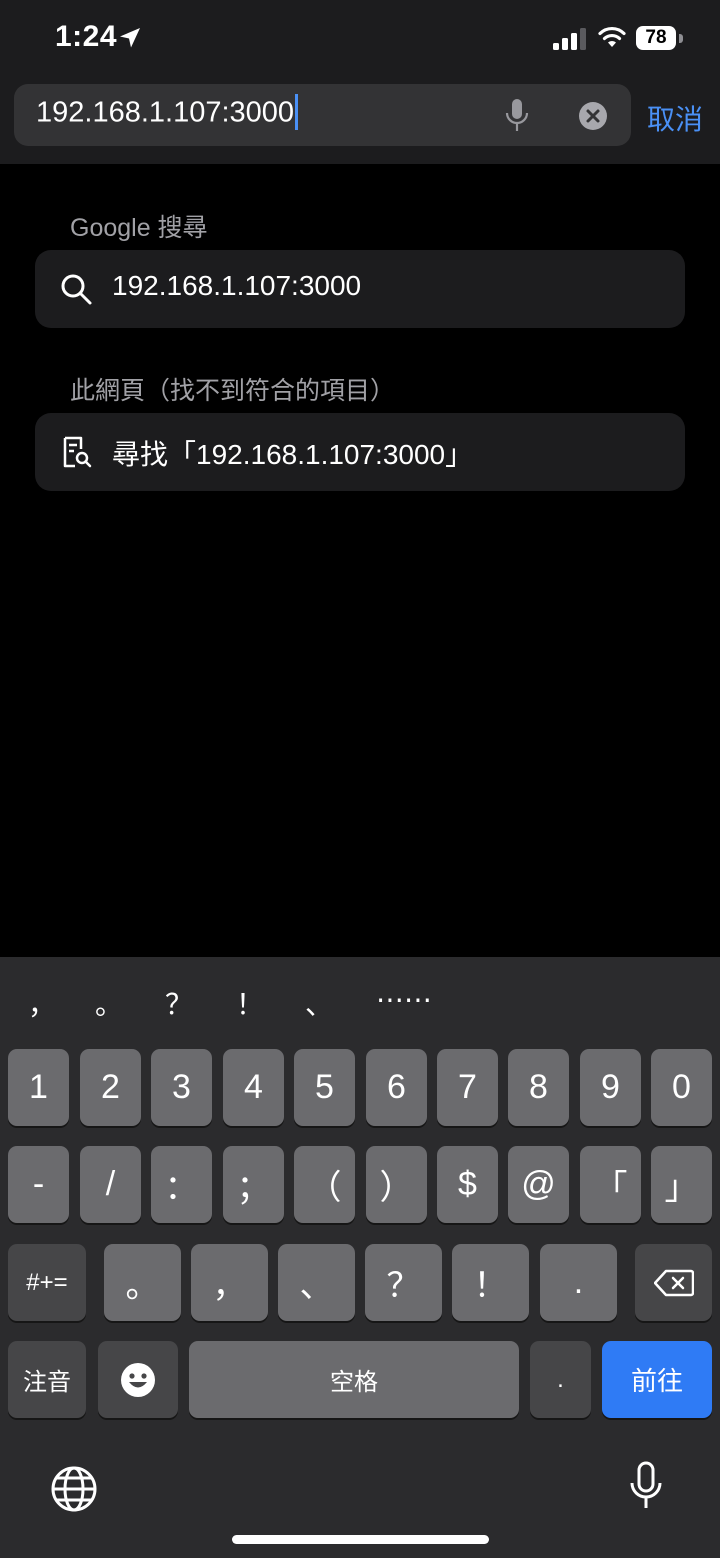 The image size is (720, 1558). What do you see at coordinates (38, 1184) in the screenshot?
I see `key-hyphen: -` at bounding box center [38, 1184].